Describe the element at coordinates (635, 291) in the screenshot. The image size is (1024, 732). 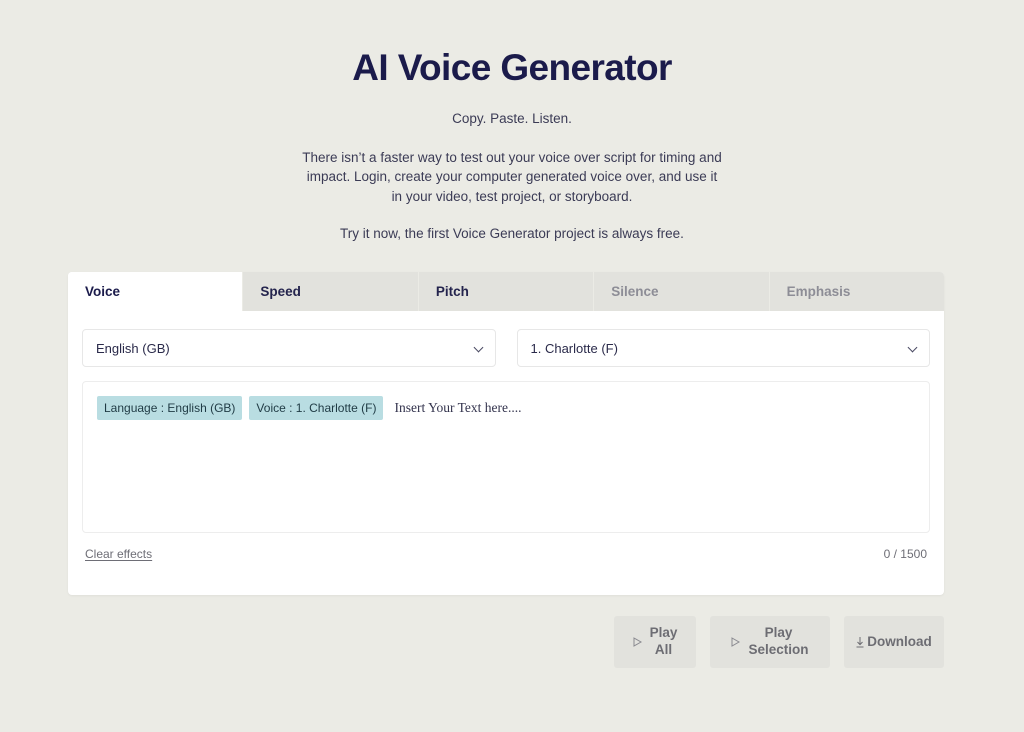
I see `tab-silence-label: Silence` at that location.